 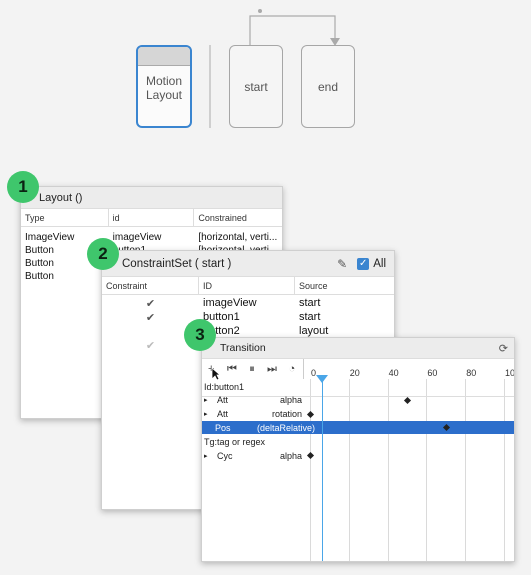 I want to click on column-constraint: Constraint, so click(x=150, y=285).